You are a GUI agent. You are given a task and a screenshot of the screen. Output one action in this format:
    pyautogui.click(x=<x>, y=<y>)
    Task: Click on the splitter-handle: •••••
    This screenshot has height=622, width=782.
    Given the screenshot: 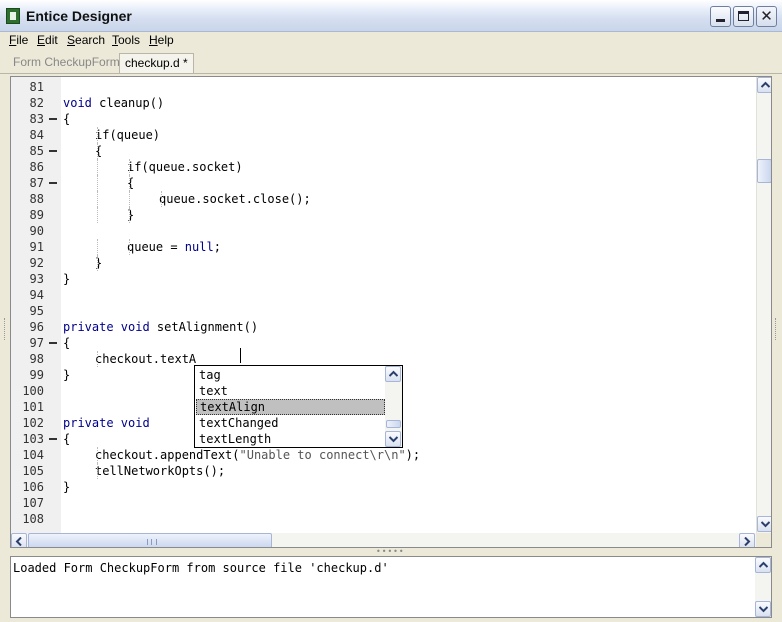 What is the action you would take?
    pyautogui.click(x=391, y=552)
    